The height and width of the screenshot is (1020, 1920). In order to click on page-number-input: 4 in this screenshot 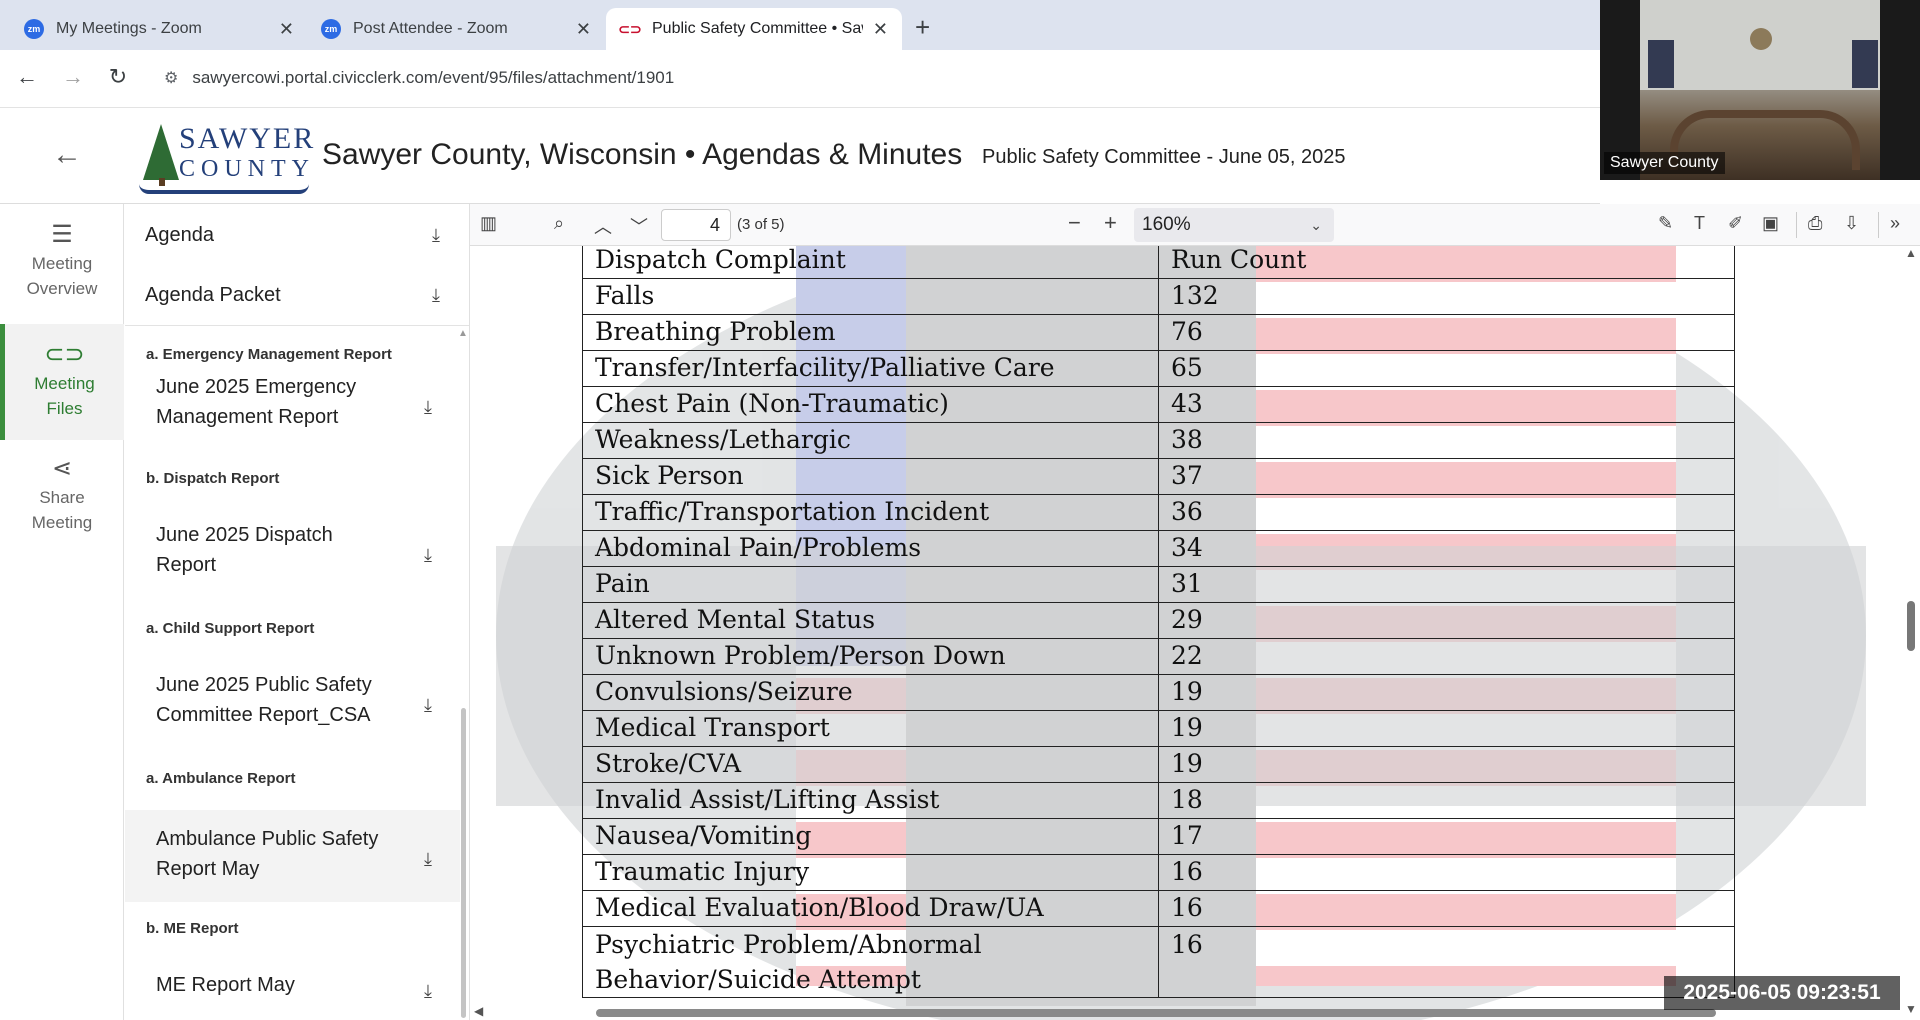, I will do `click(696, 225)`.